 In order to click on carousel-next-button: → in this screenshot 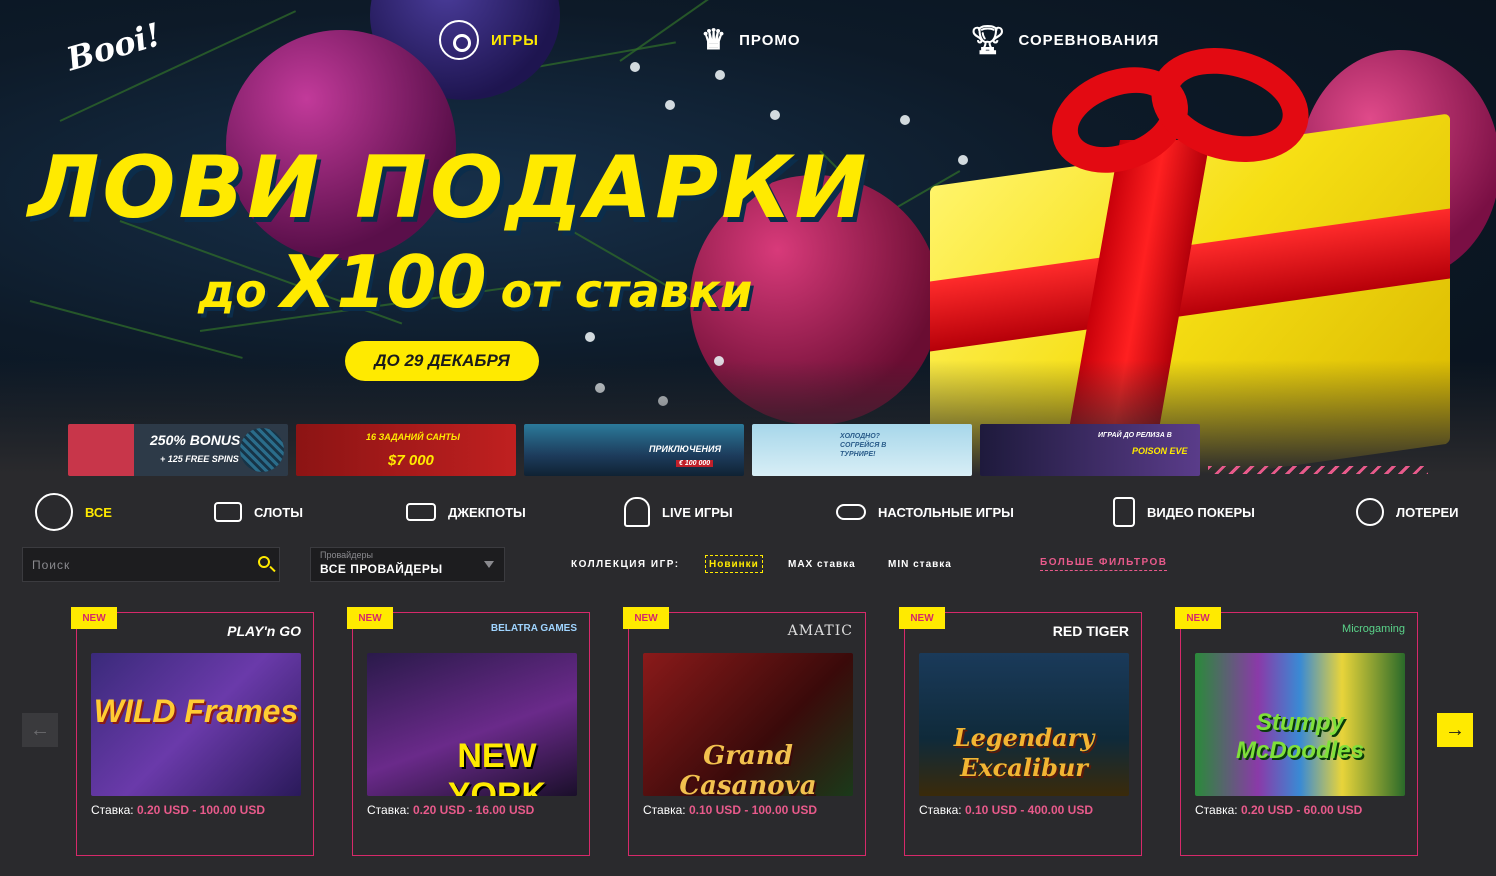, I will do `click(1455, 730)`.